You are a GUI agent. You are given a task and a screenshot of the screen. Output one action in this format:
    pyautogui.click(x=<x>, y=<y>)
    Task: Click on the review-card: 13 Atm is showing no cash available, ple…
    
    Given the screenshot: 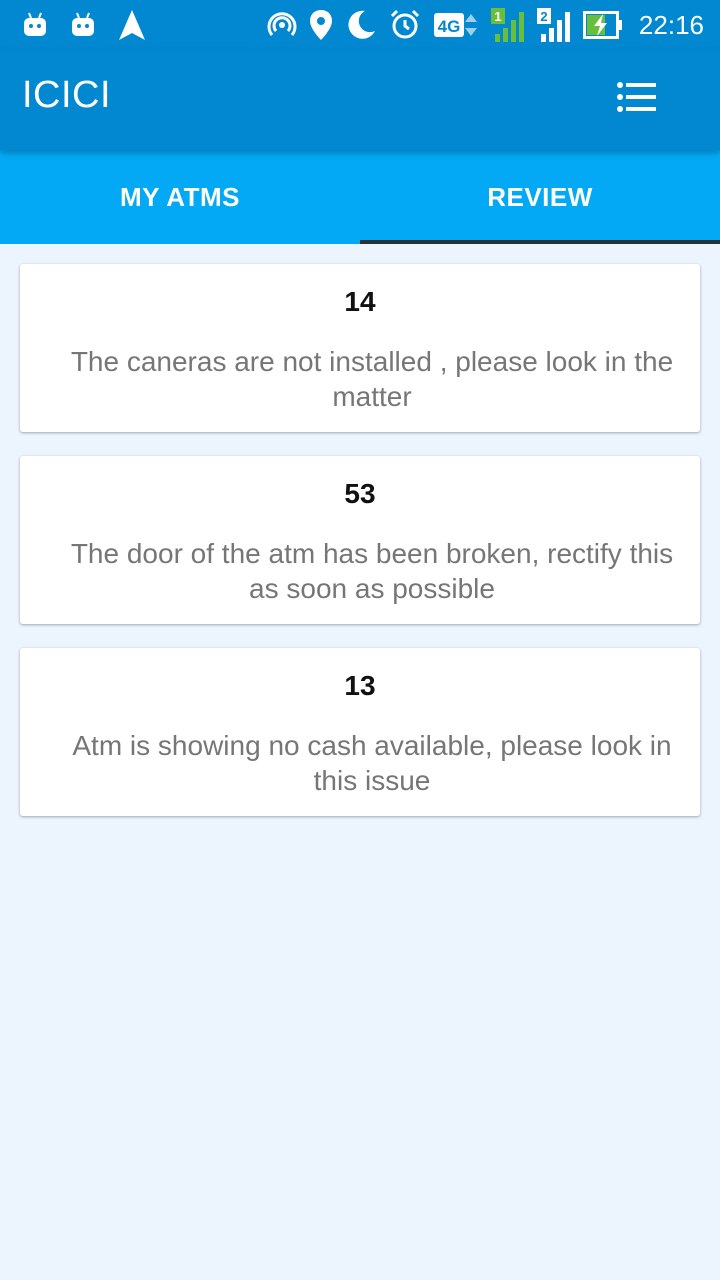 What is the action you would take?
    pyautogui.click(x=360, y=732)
    